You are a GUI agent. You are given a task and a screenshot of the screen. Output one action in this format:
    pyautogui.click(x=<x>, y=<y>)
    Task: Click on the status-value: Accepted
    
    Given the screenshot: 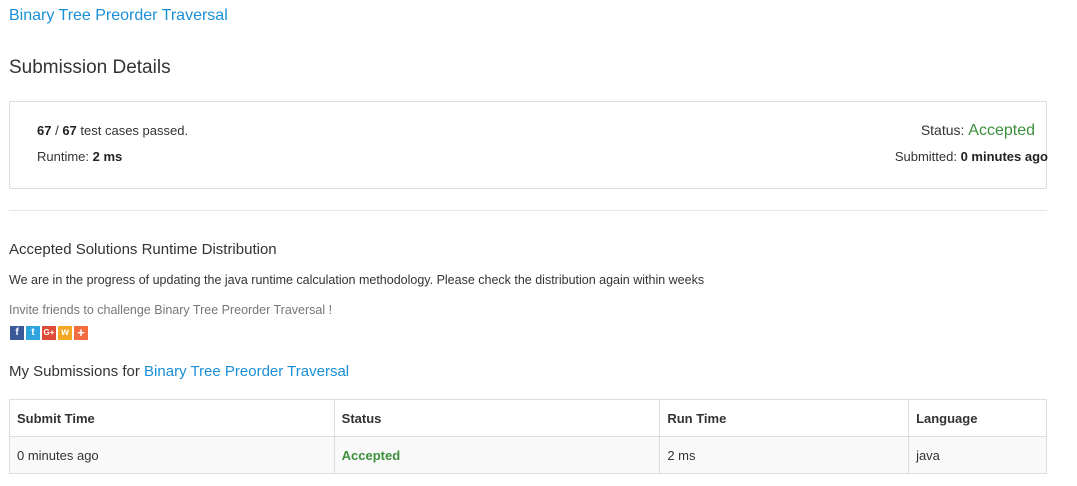 What is the action you would take?
    pyautogui.click(x=1001, y=130)
    